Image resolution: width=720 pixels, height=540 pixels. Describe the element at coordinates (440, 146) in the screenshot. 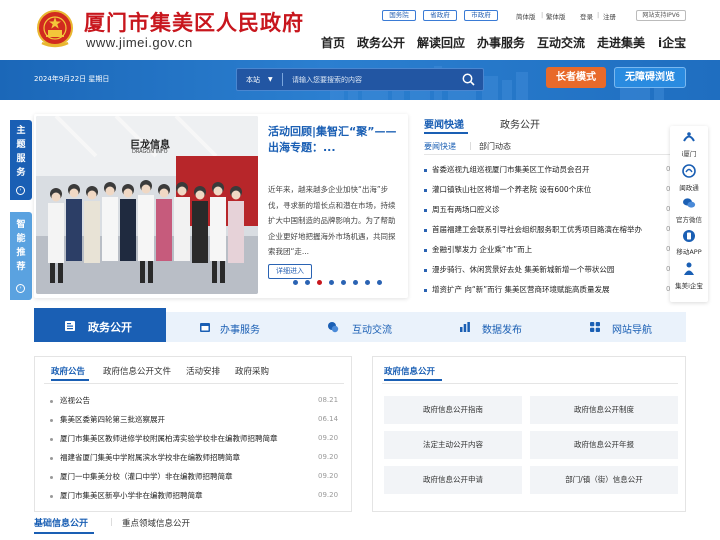

I see `subtab-news-express: 要闻快递` at that location.